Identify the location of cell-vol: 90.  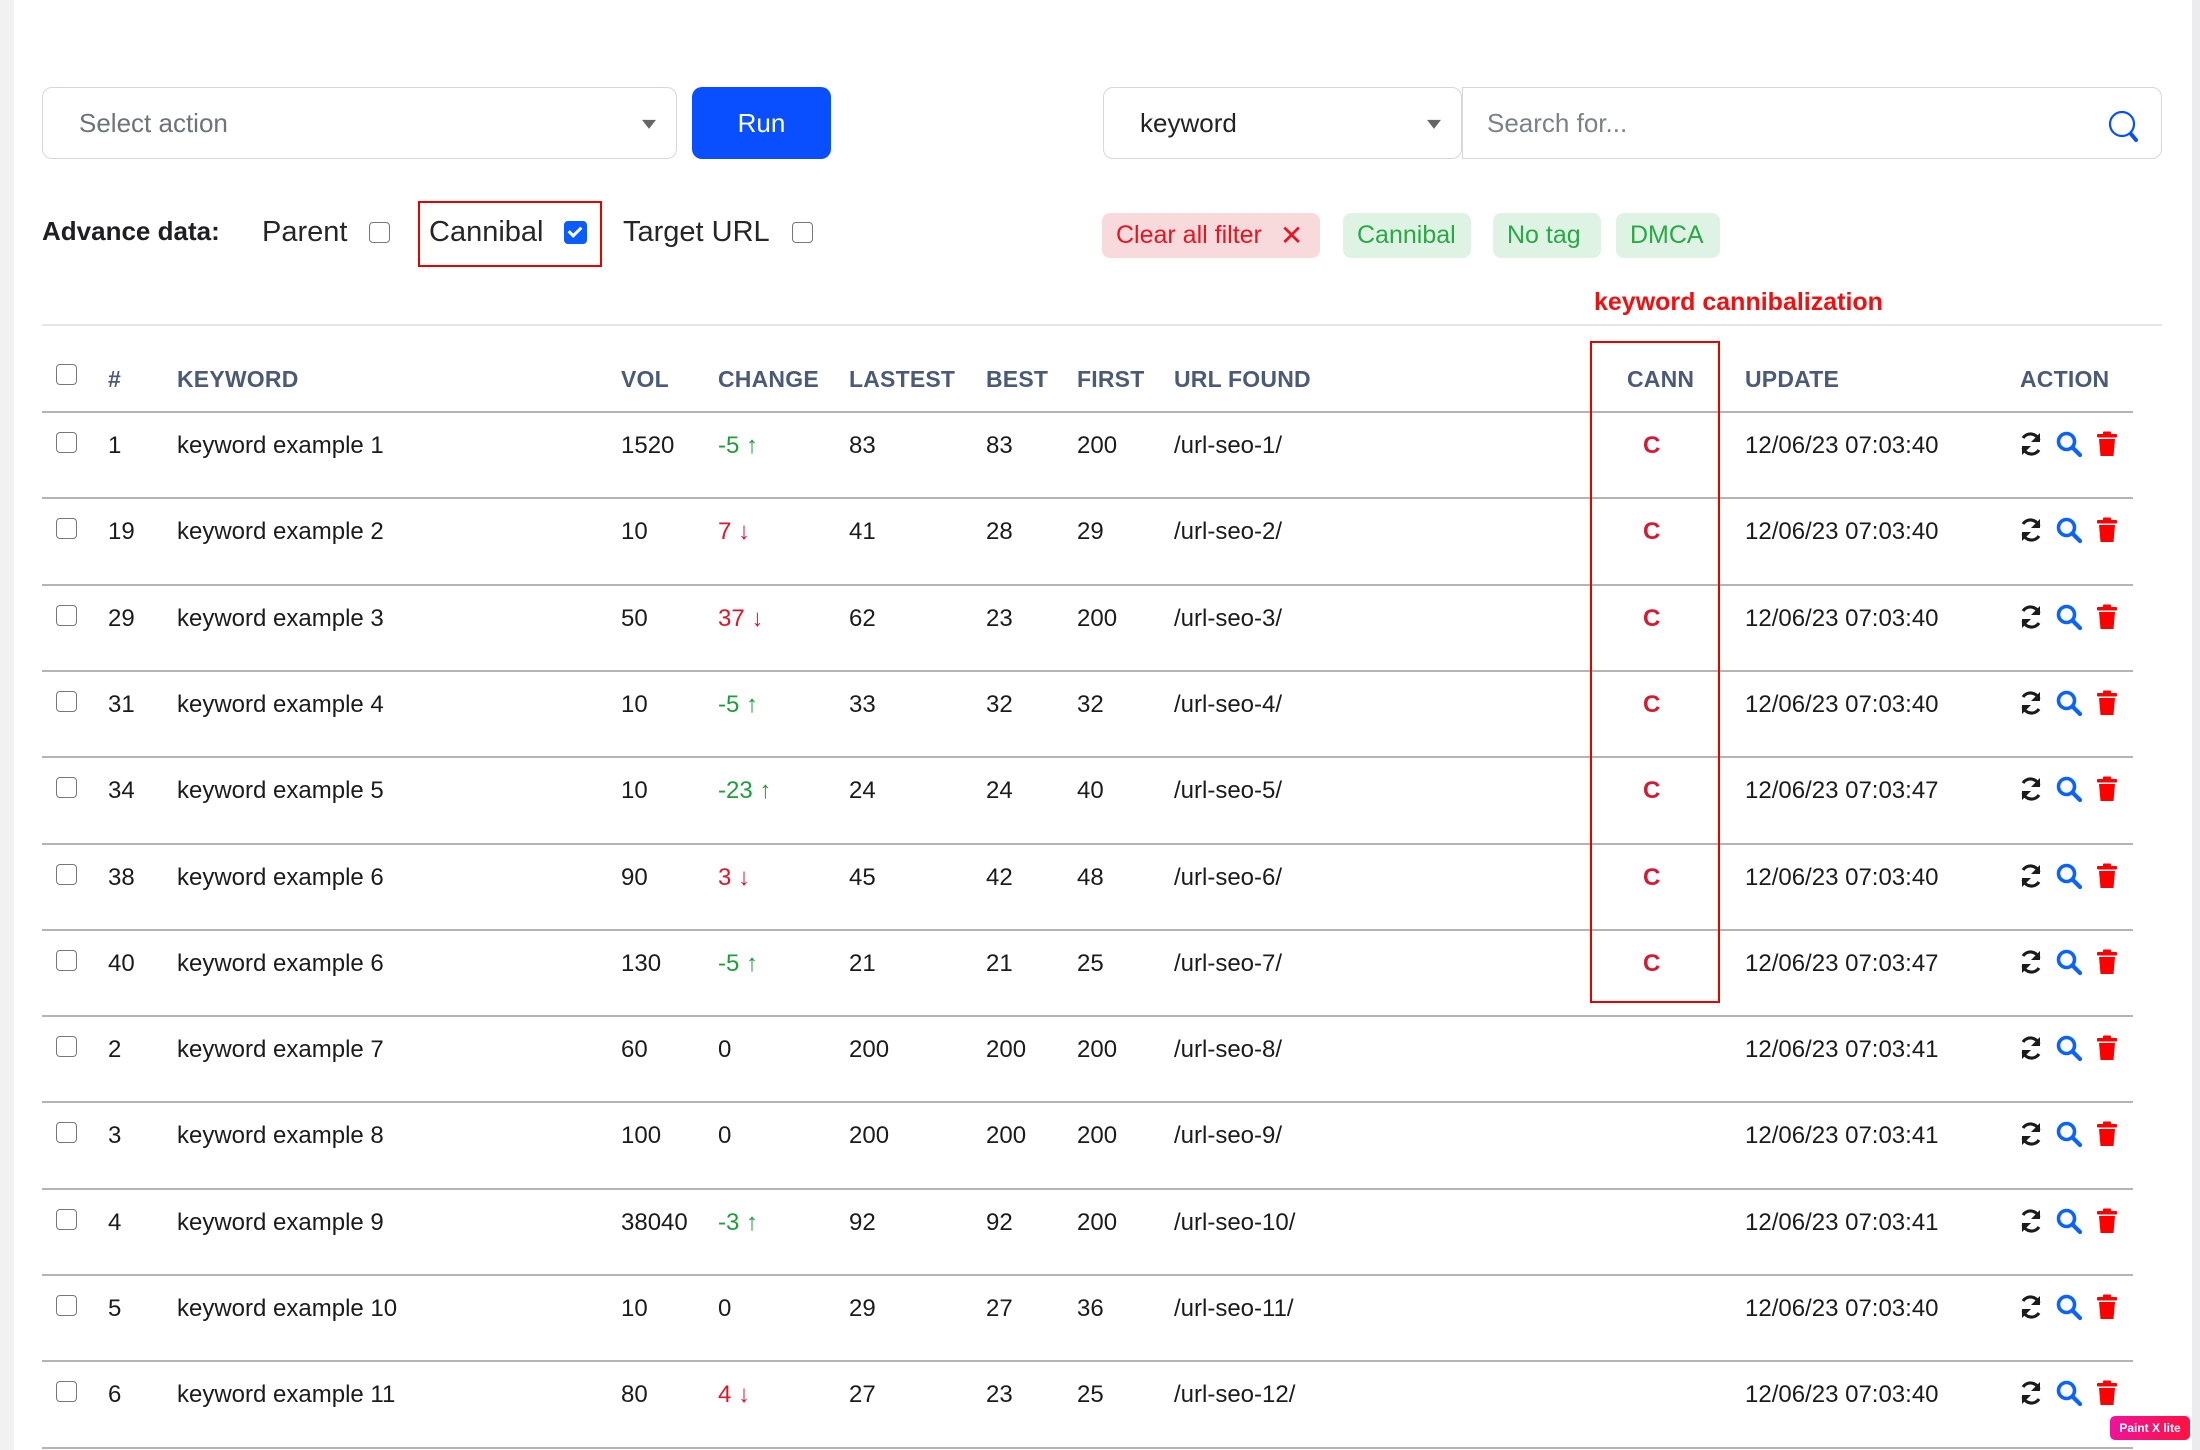
(634, 877).